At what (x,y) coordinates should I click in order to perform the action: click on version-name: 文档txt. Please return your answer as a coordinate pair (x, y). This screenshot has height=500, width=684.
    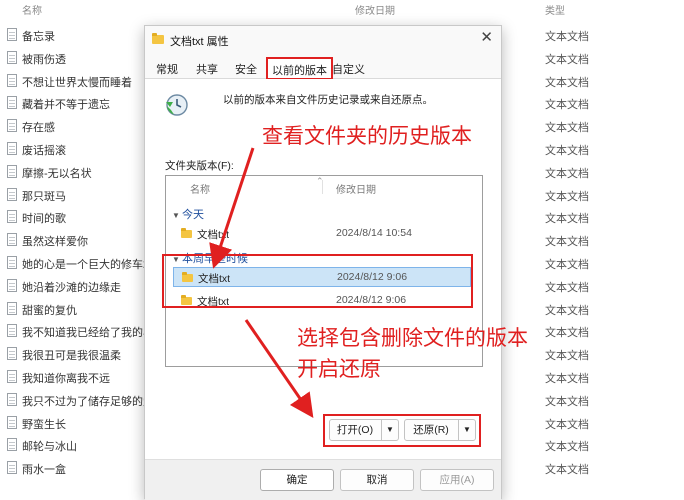
    Looking at the image, I should click on (213, 235).